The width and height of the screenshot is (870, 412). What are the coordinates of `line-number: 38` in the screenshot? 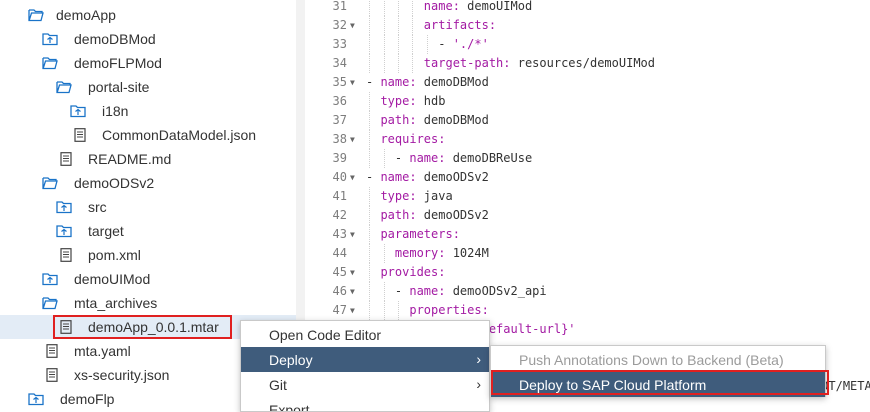 It's located at (339, 139).